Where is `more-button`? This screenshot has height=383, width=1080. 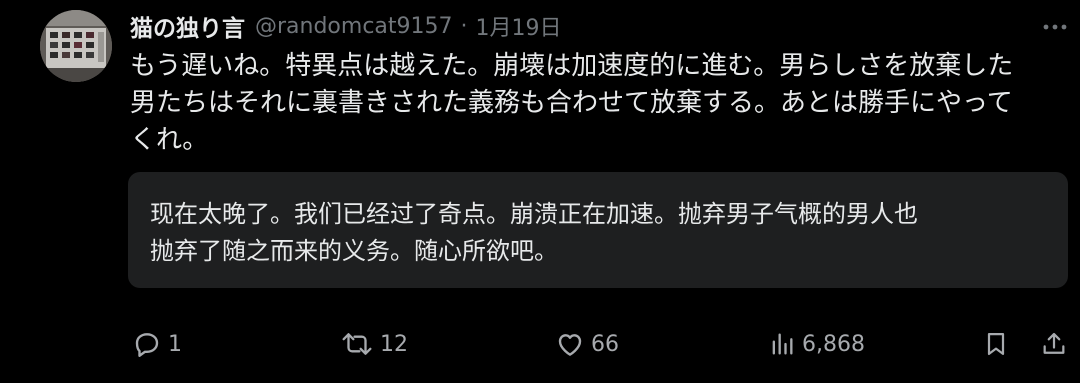
more-button is located at coordinates (1055, 27).